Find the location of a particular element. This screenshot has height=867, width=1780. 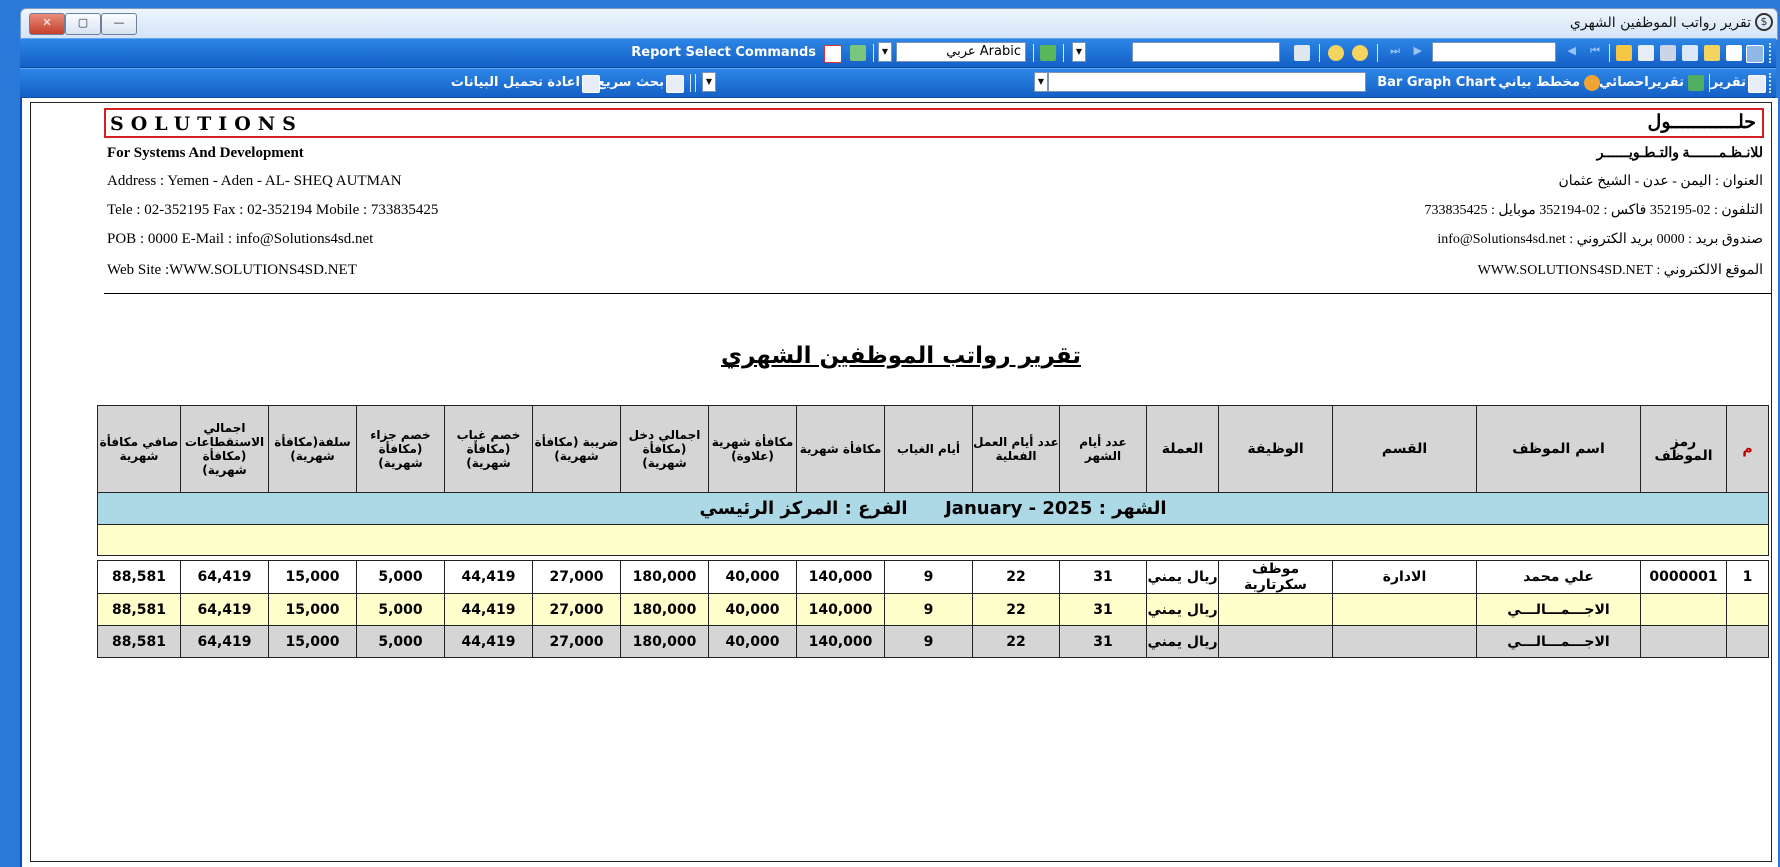

minimize-button: — is located at coordinates (119, 24).